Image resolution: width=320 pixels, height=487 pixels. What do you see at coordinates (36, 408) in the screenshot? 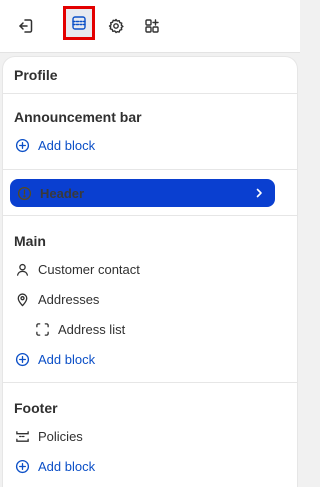
I see `section-title-footer: Footer` at bounding box center [36, 408].